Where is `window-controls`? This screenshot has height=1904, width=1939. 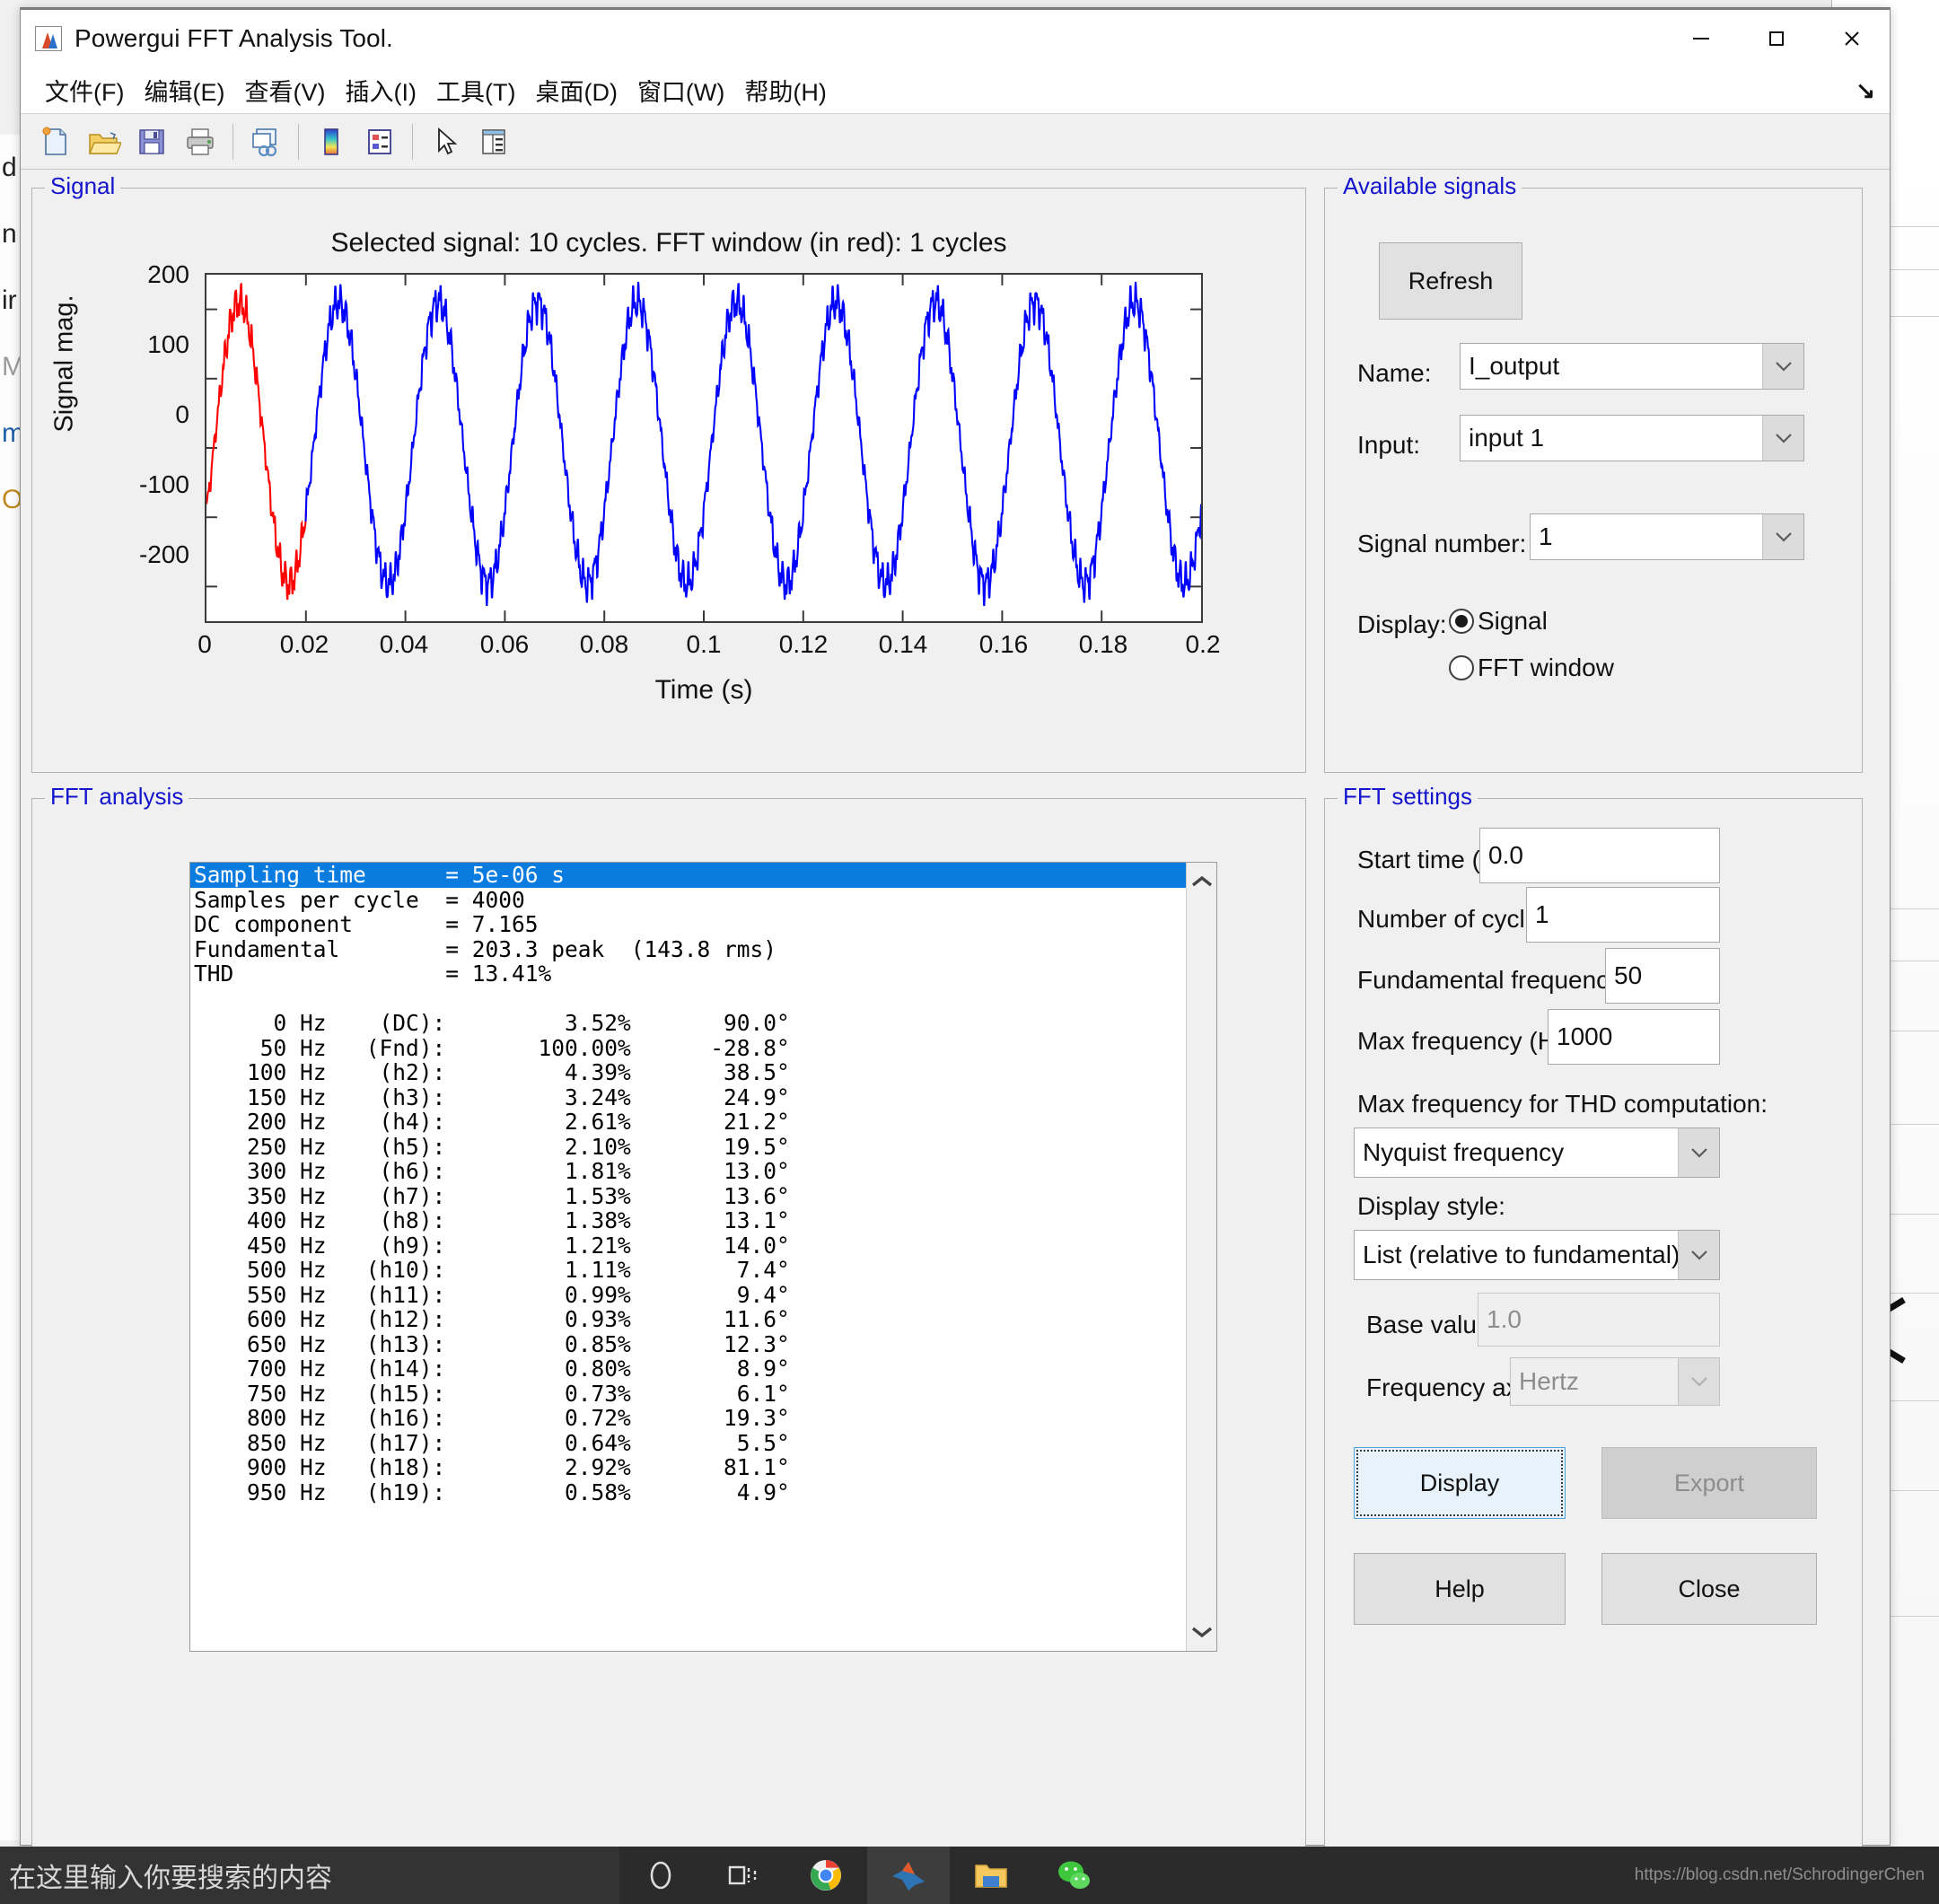
window-controls is located at coordinates (1776, 38).